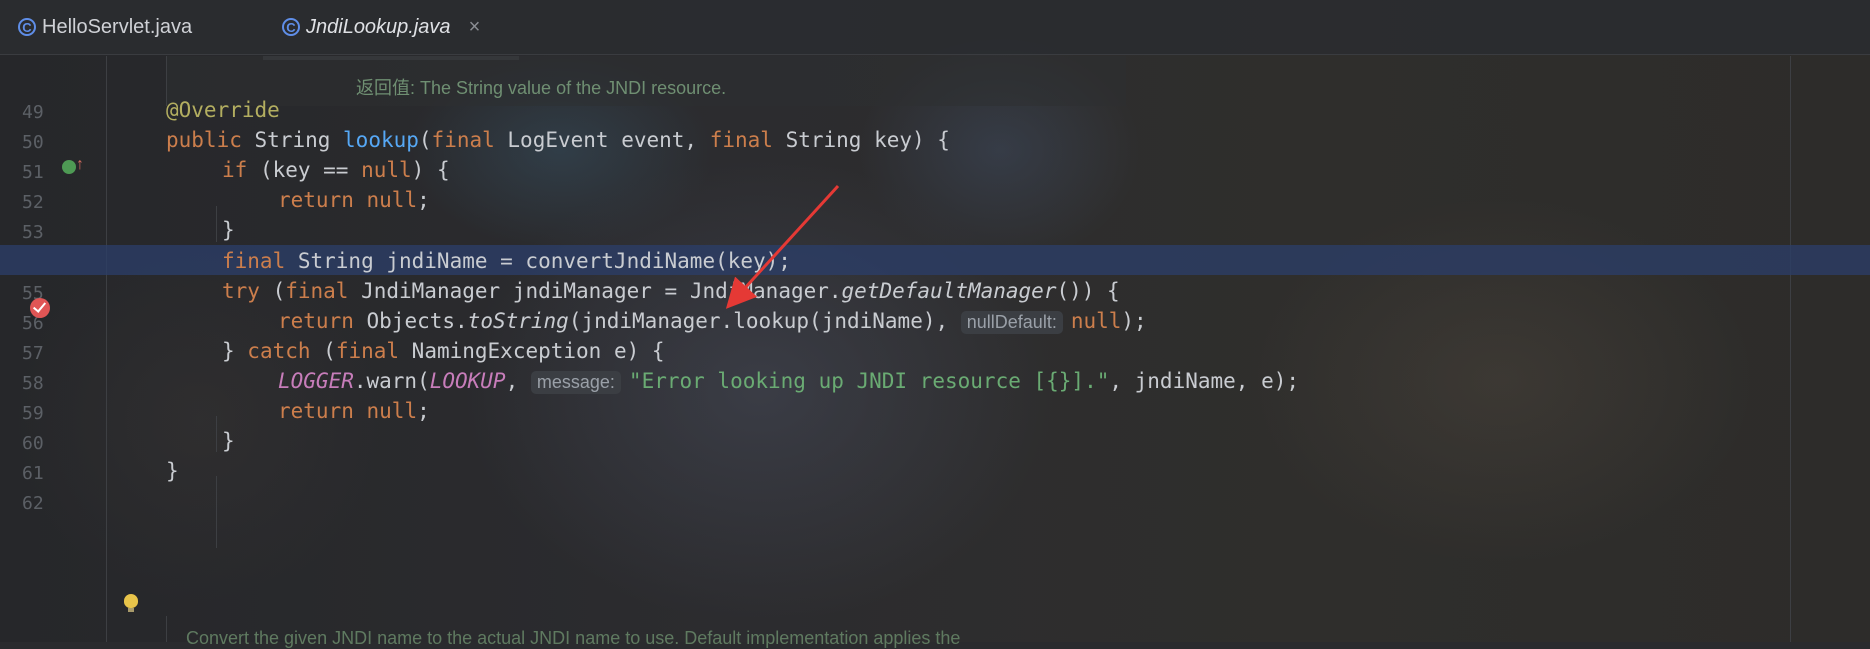 This screenshot has height=649, width=1870. I want to click on code-token: (jndiManager.lookup(jndiName),, so click(764, 320).